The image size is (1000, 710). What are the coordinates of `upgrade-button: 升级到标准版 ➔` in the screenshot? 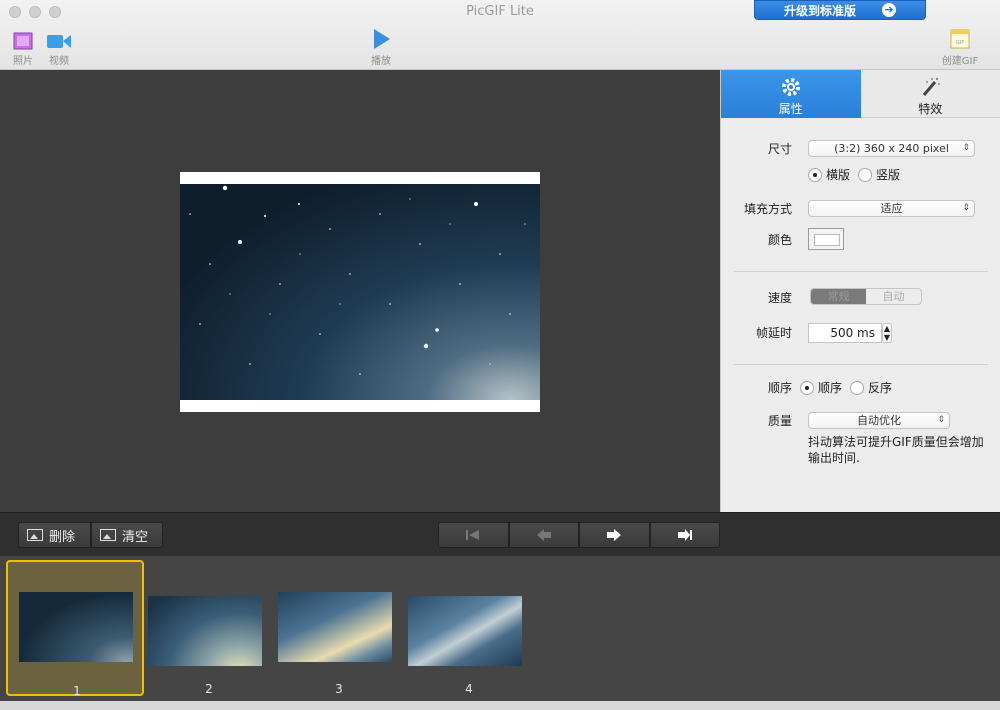 It's located at (840, 10).